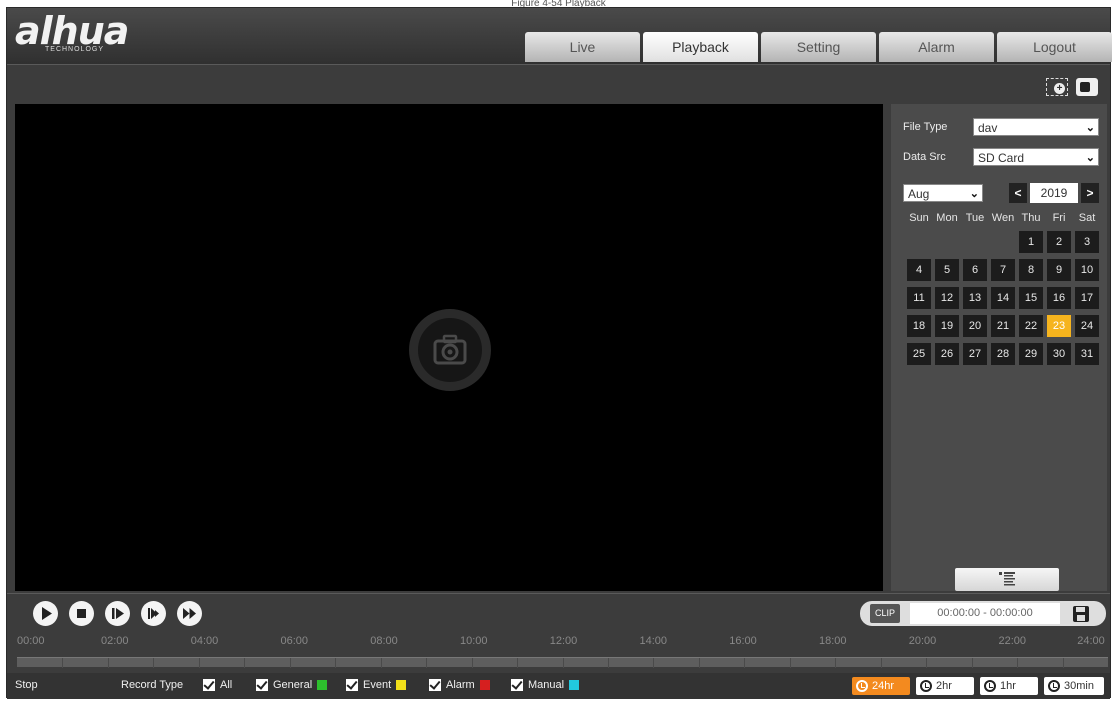  I want to click on step-forward-icon, so click(117, 613).